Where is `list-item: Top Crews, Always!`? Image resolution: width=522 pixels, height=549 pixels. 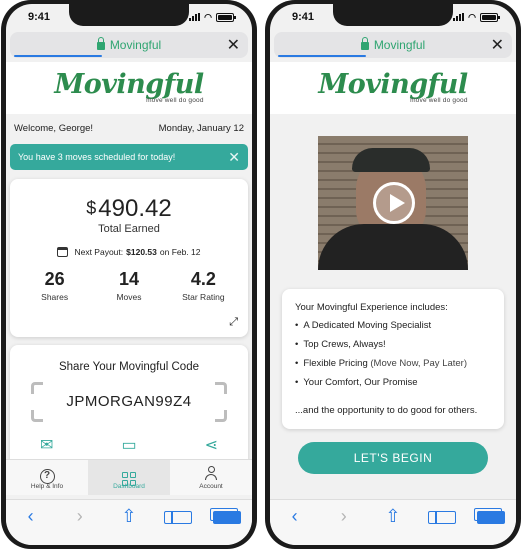 list-item: Top Crews, Always! is located at coordinates (395, 348).